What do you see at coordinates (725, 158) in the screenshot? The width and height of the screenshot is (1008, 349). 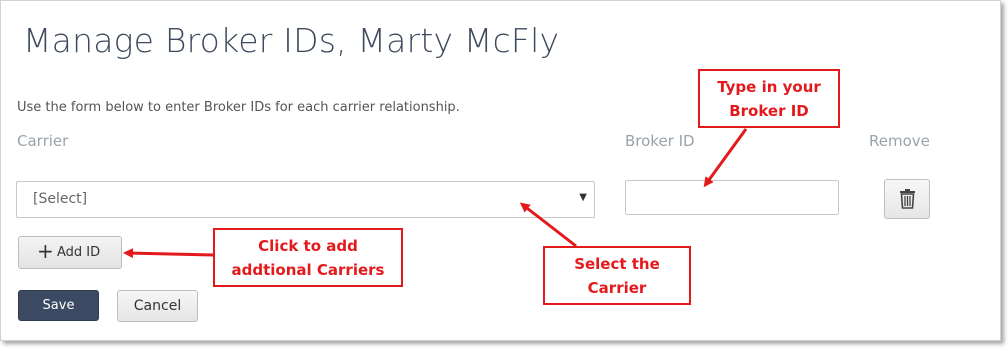 I see `arrow-to-broker-input` at bounding box center [725, 158].